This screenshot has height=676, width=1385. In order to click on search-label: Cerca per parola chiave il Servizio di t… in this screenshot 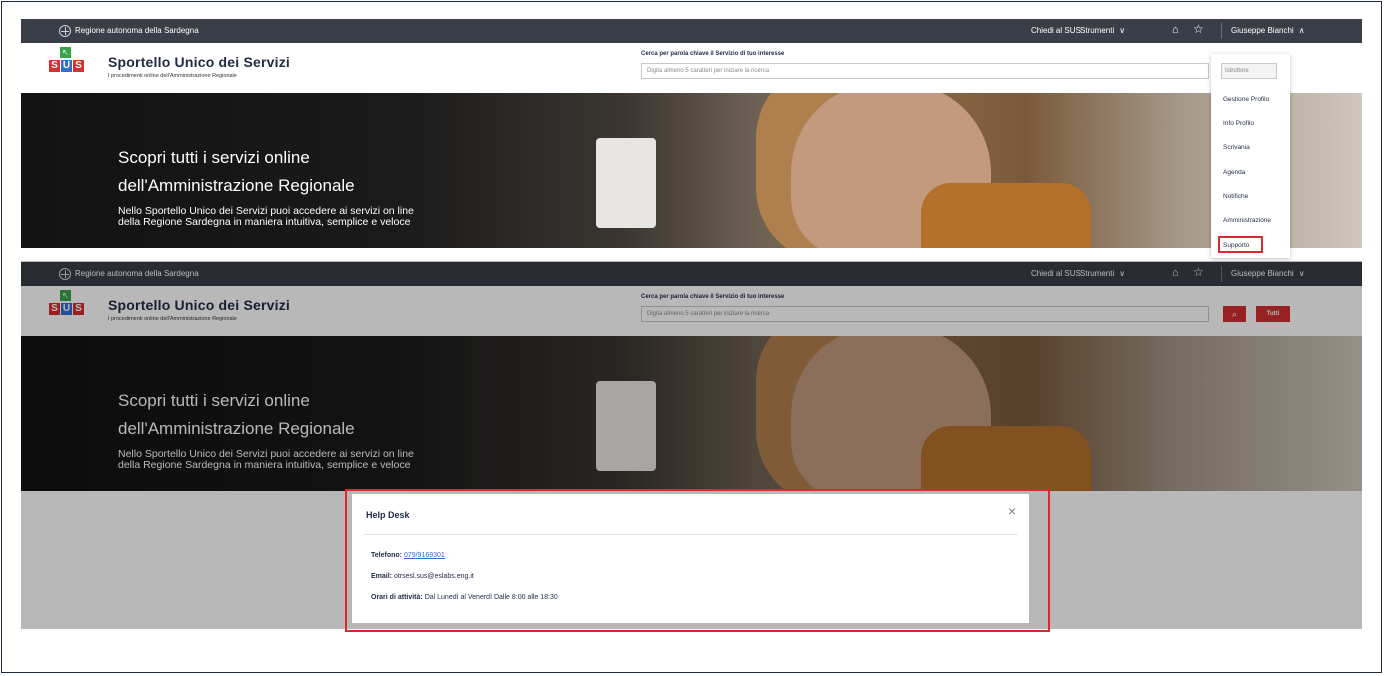, I will do `click(713, 54)`.